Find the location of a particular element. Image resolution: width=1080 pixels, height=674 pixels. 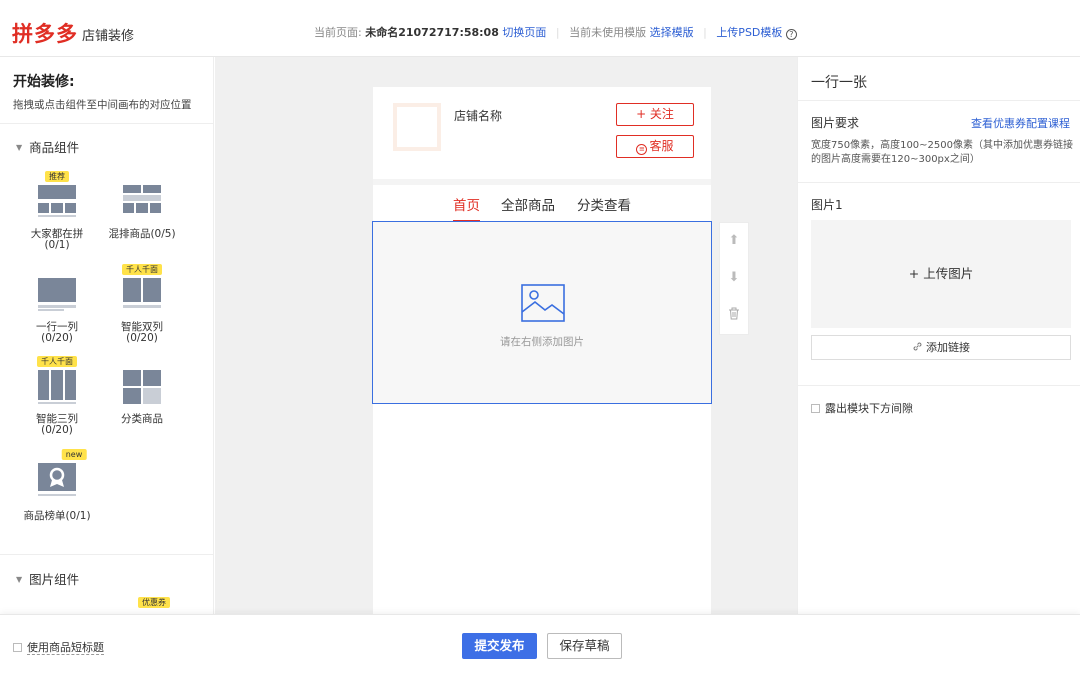

image-components-toggle: ▼ 图片组件 is located at coordinates (47, 578).